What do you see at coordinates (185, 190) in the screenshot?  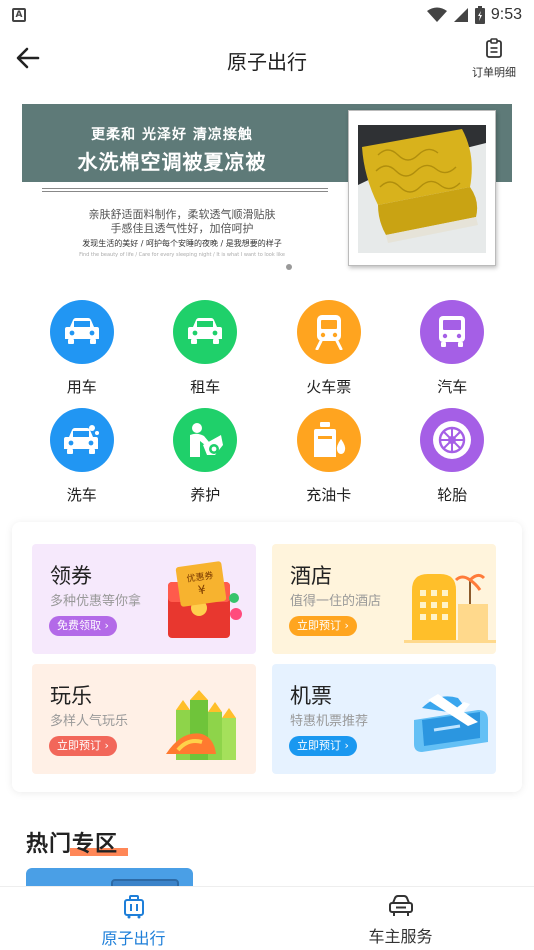 I see `banner-divider` at bounding box center [185, 190].